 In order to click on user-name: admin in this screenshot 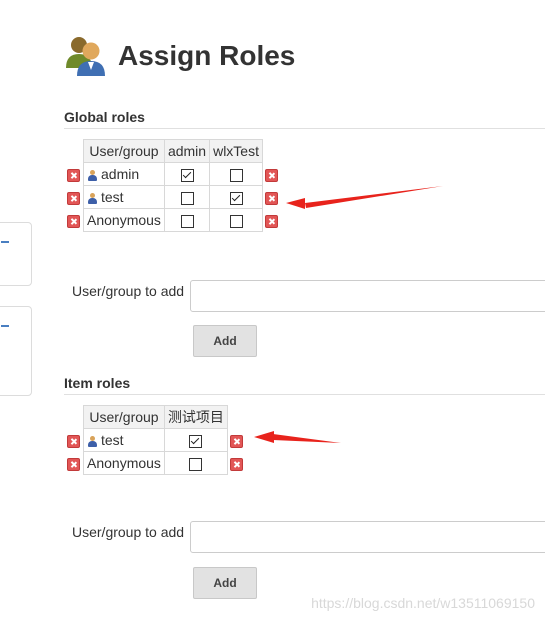, I will do `click(120, 174)`.